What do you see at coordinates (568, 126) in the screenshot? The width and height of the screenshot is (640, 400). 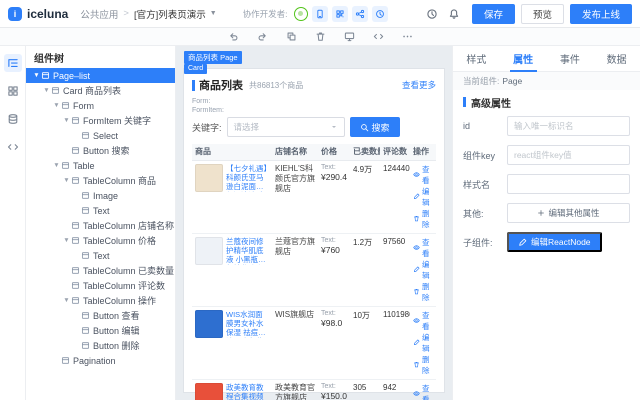 I see `id-field` at bounding box center [568, 126].